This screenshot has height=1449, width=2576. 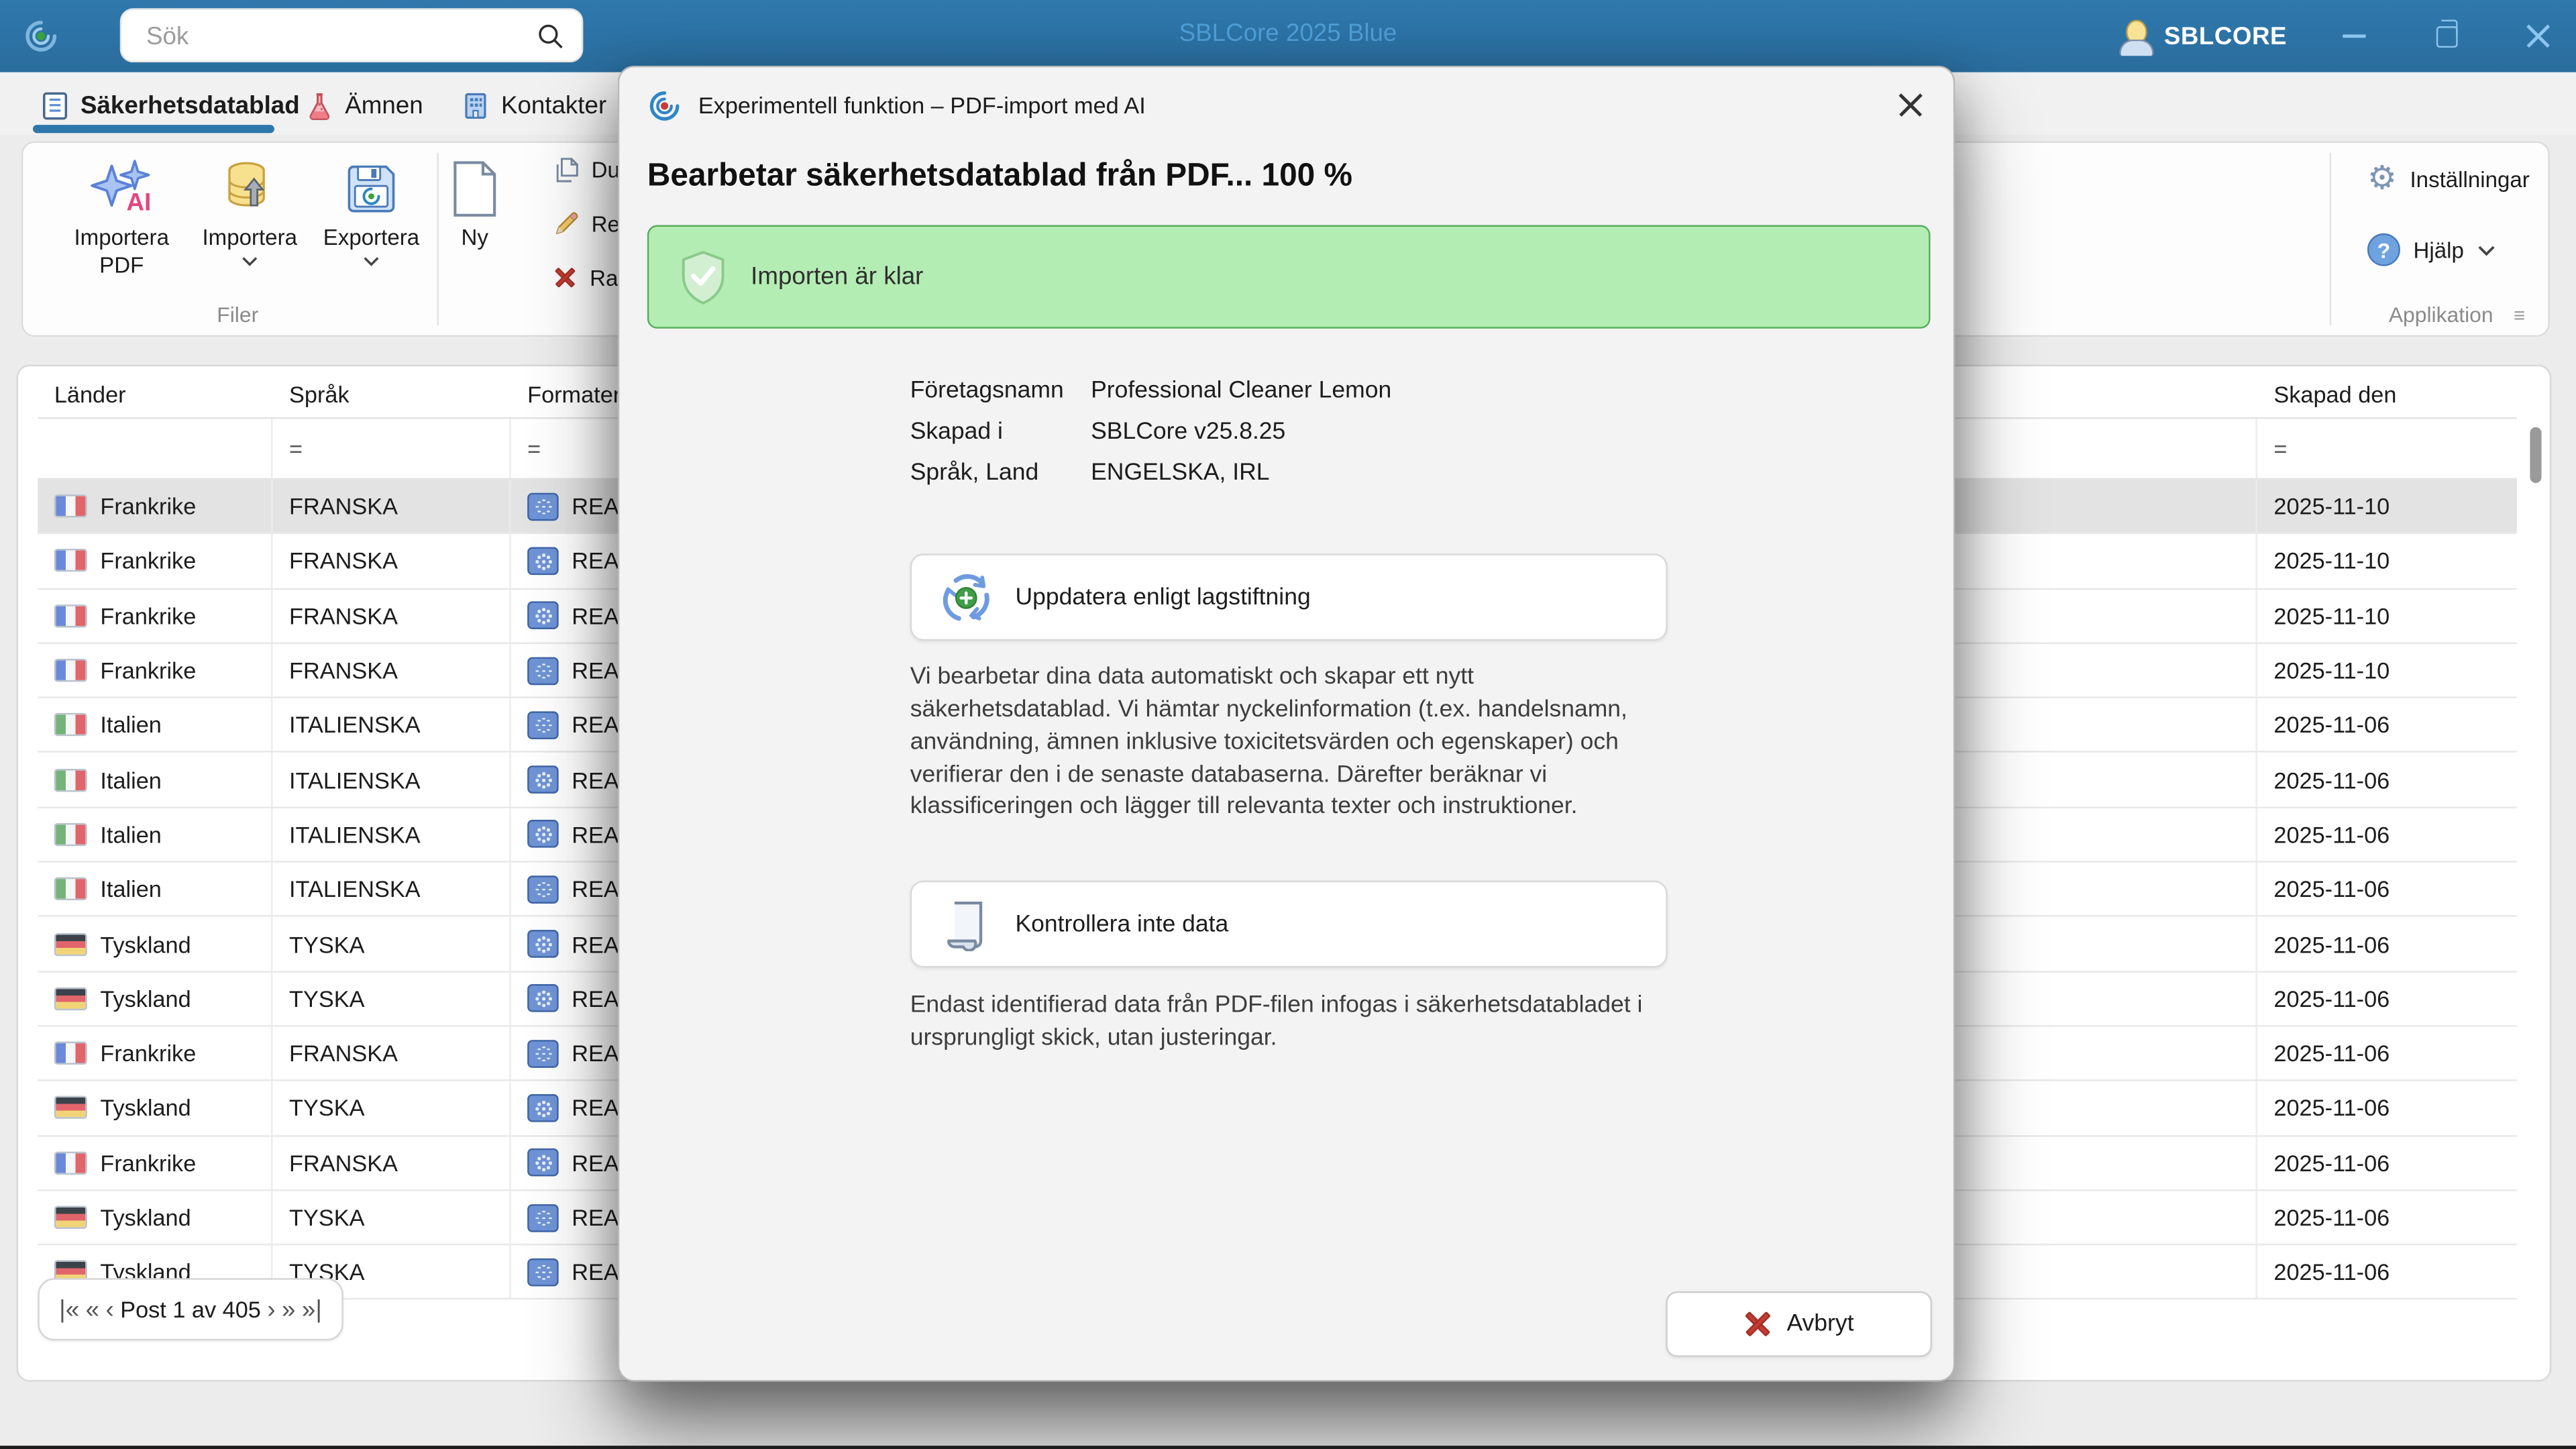 I want to click on minimize-button, so click(x=2354, y=35).